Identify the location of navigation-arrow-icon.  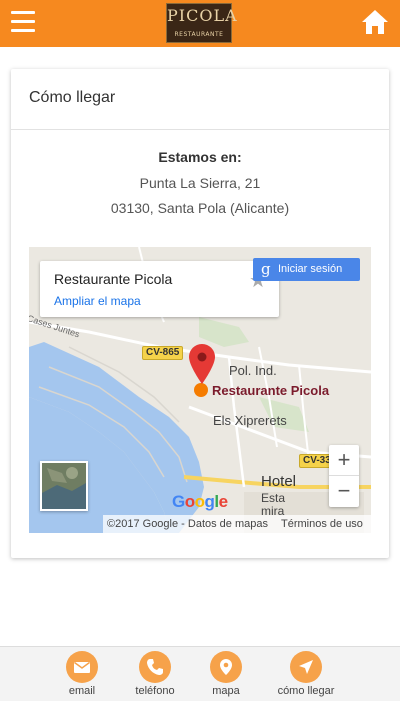
(306, 667).